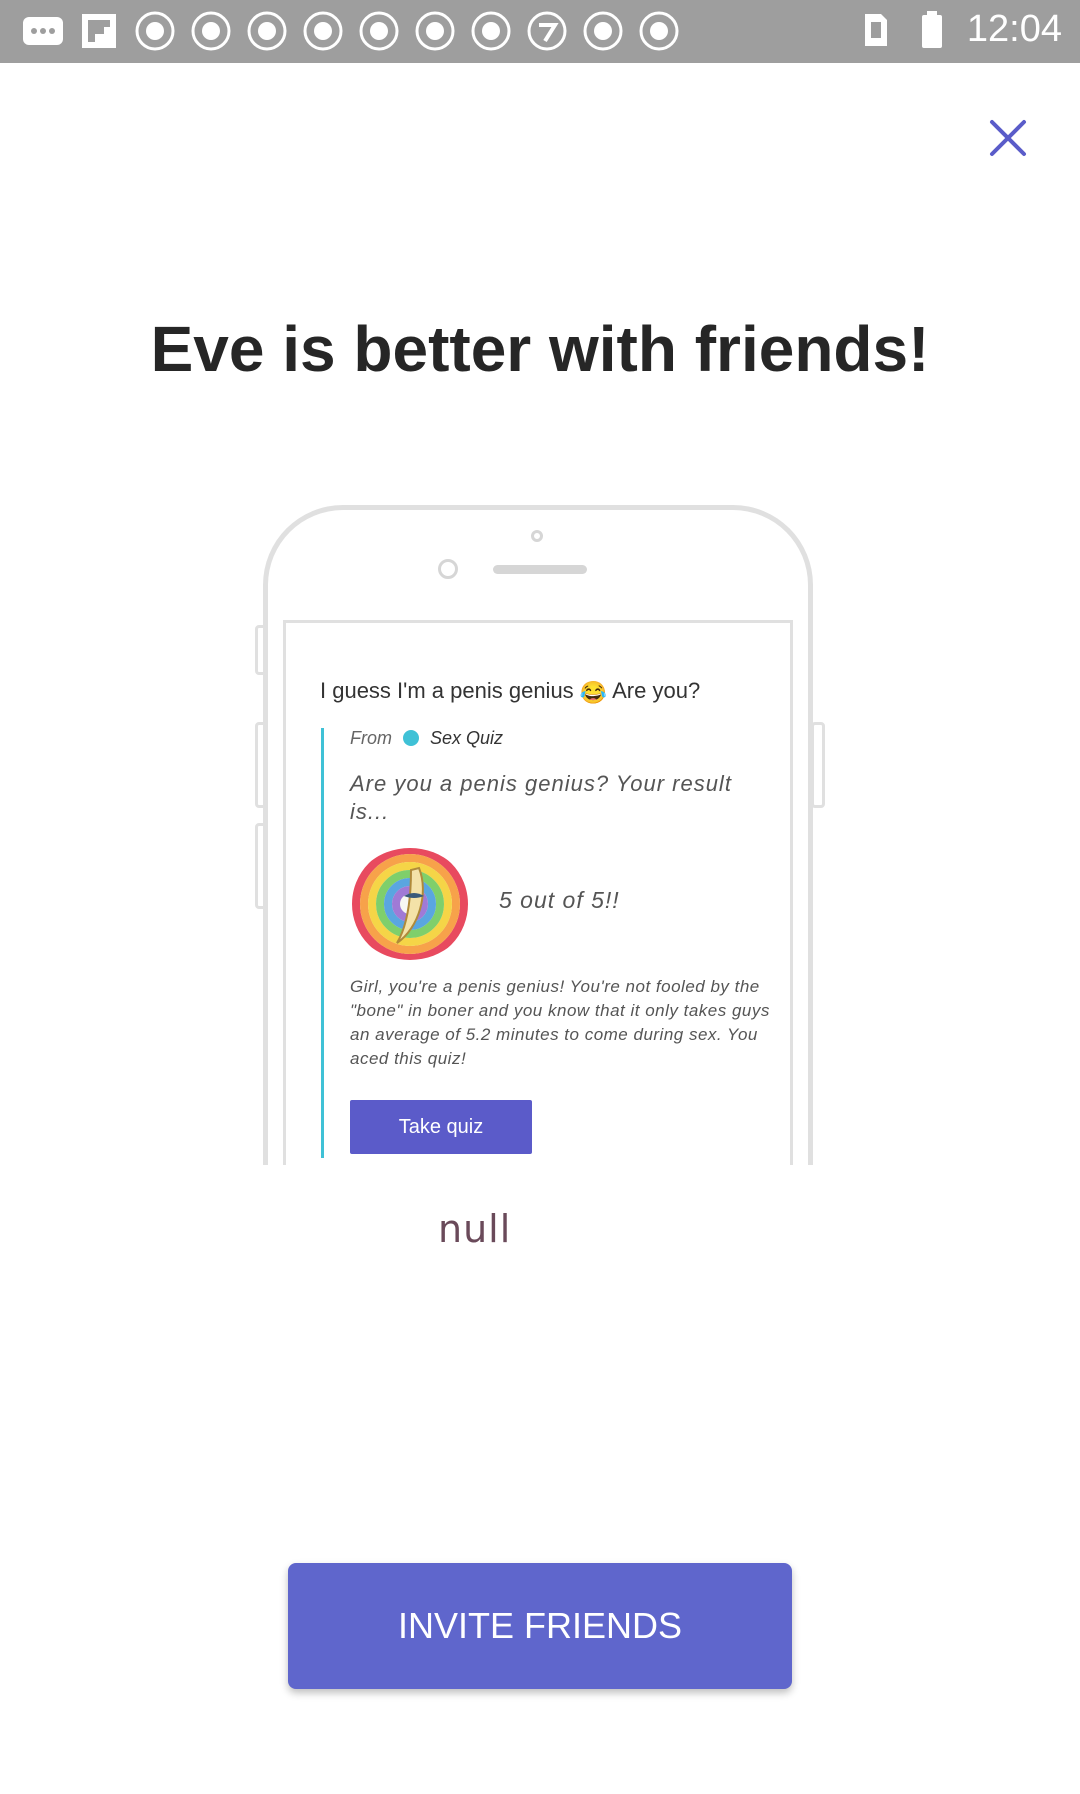 The width and height of the screenshot is (1080, 1794). I want to click on banana-rainbow-image, so click(410, 904).